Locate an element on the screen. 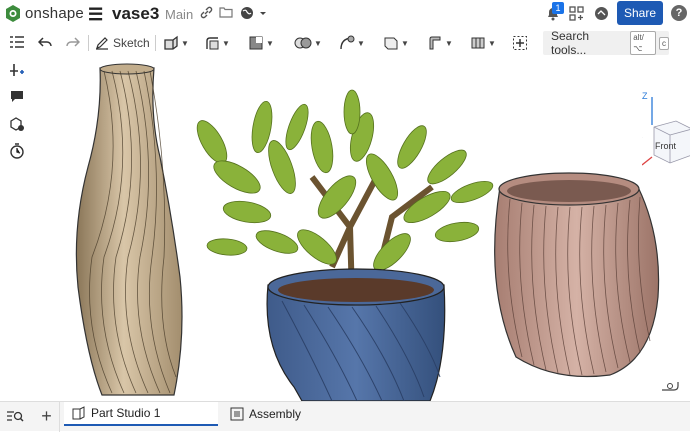  bottom-tab-bar: + Part Studio 1 Assembly is located at coordinates (345, 416).